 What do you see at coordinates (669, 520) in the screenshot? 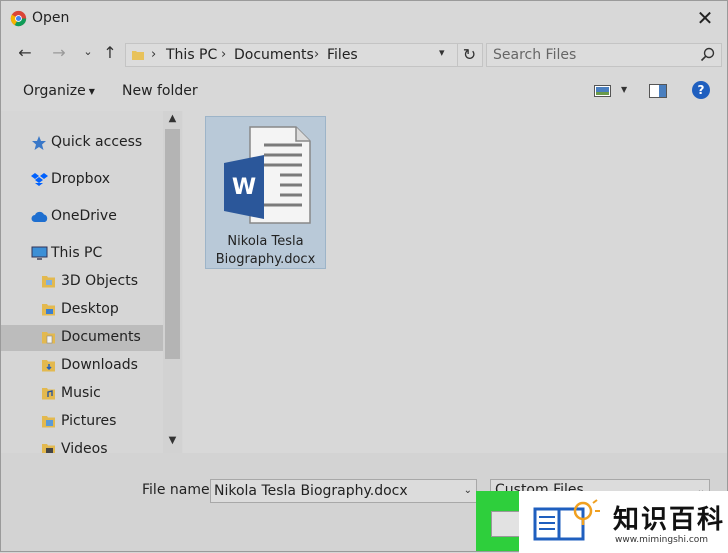
I see `watermark-title: 知识百科` at bounding box center [669, 520].